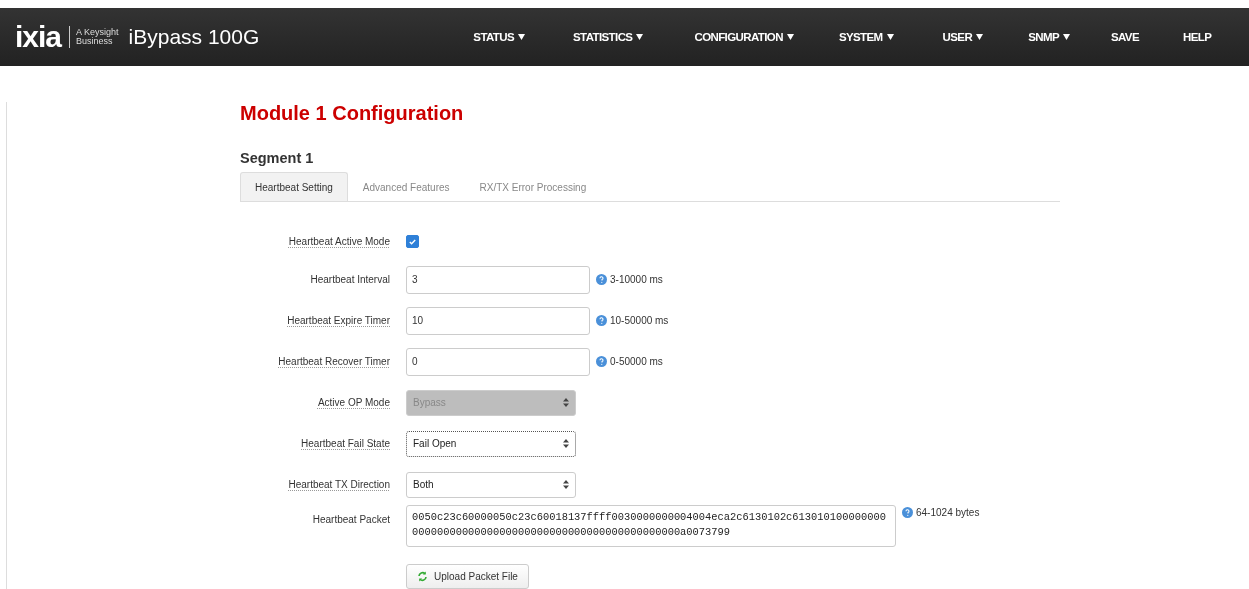  I want to click on nav-menu-item: HELP, so click(1197, 37).